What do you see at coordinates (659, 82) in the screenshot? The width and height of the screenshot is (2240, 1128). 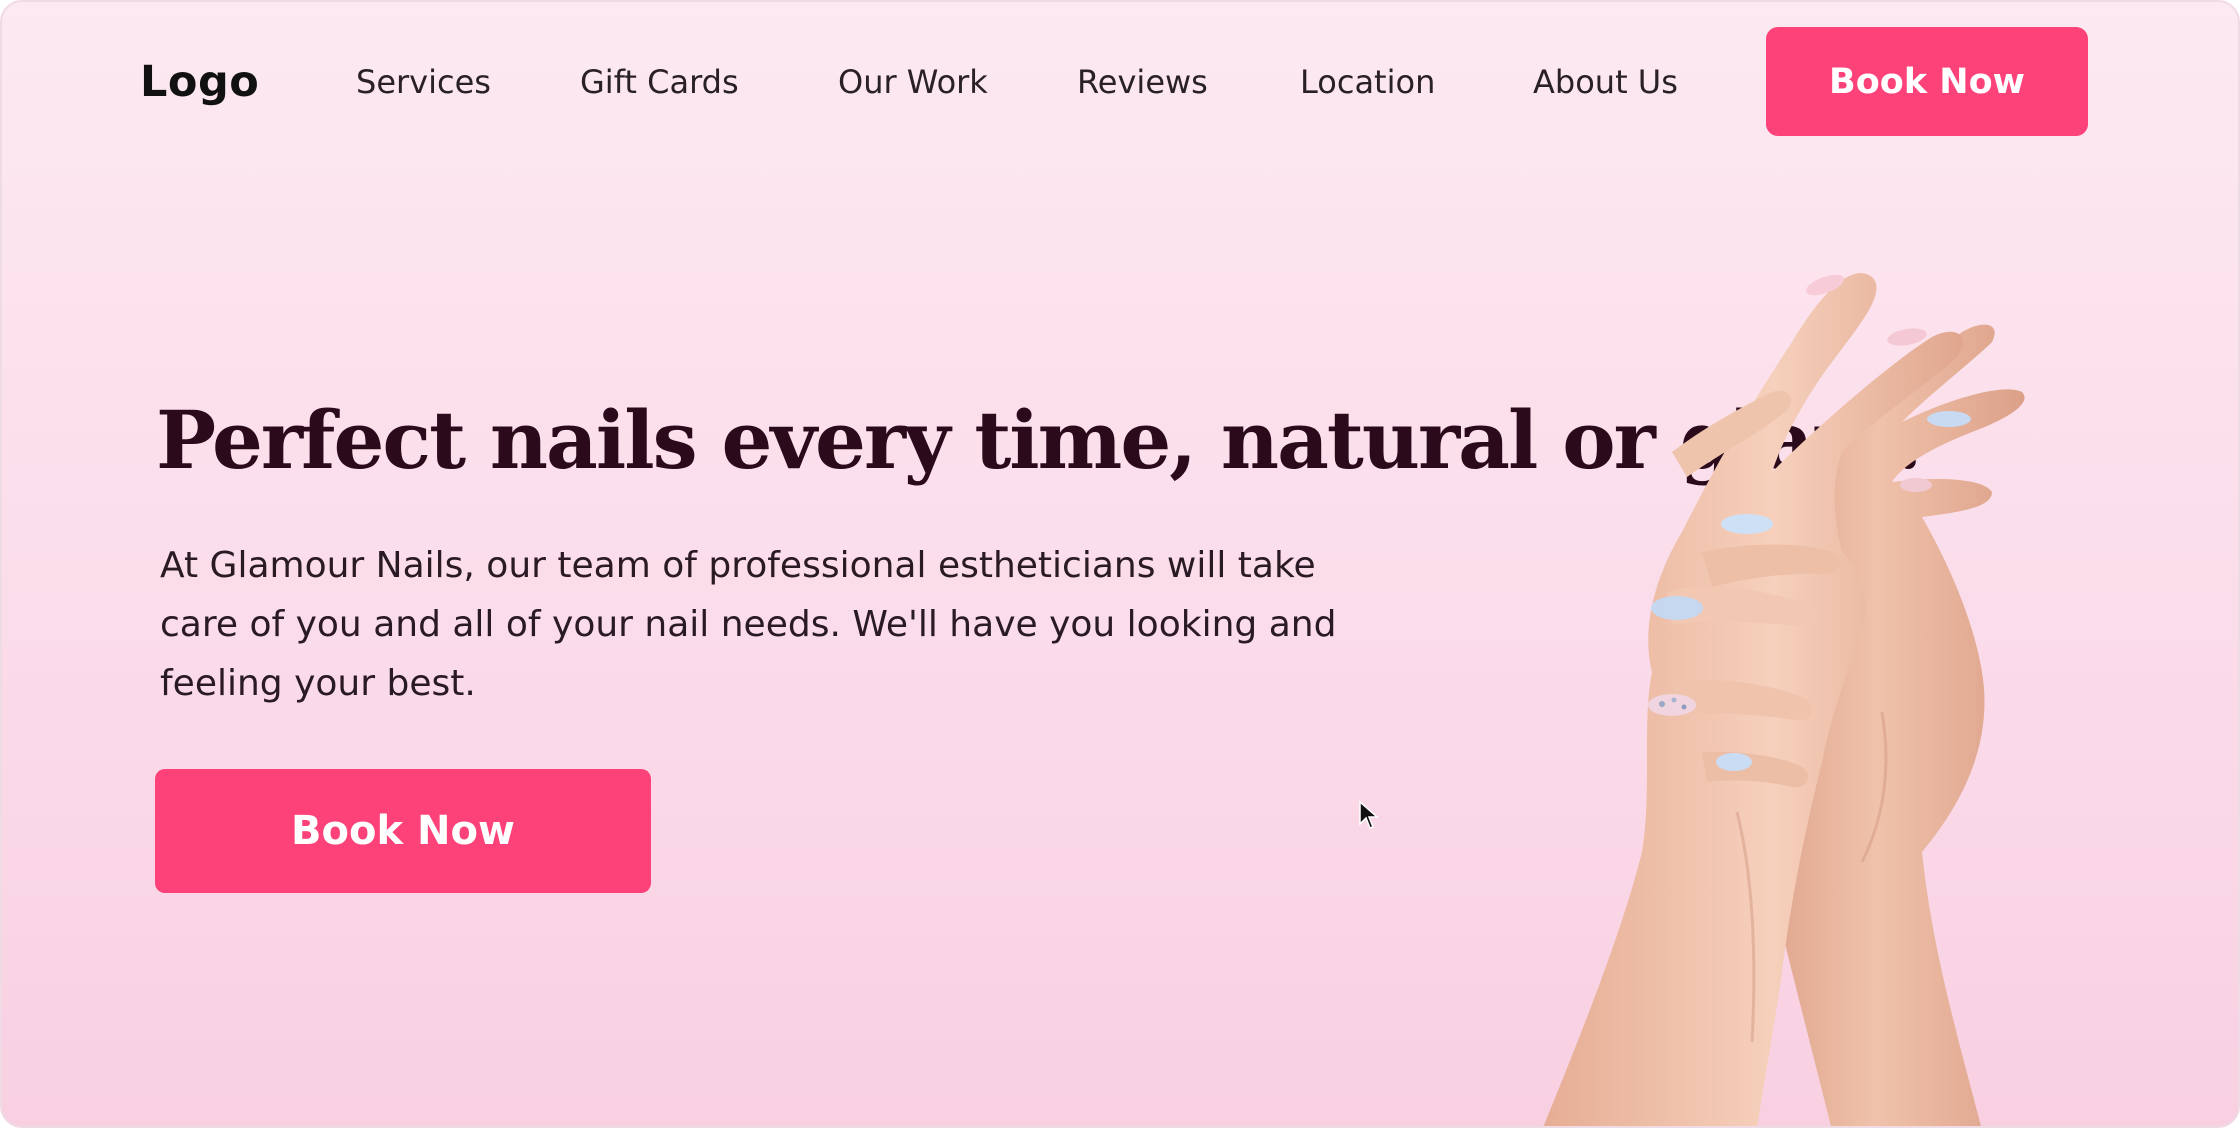 I see `nav-gift-cards: Gift Cards` at bounding box center [659, 82].